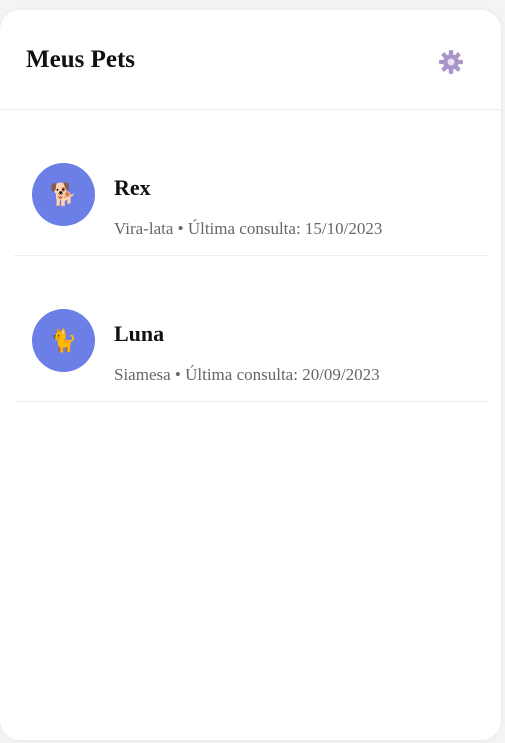 The width and height of the screenshot is (505, 743). I want to click on settings-button, so click(451, 62).